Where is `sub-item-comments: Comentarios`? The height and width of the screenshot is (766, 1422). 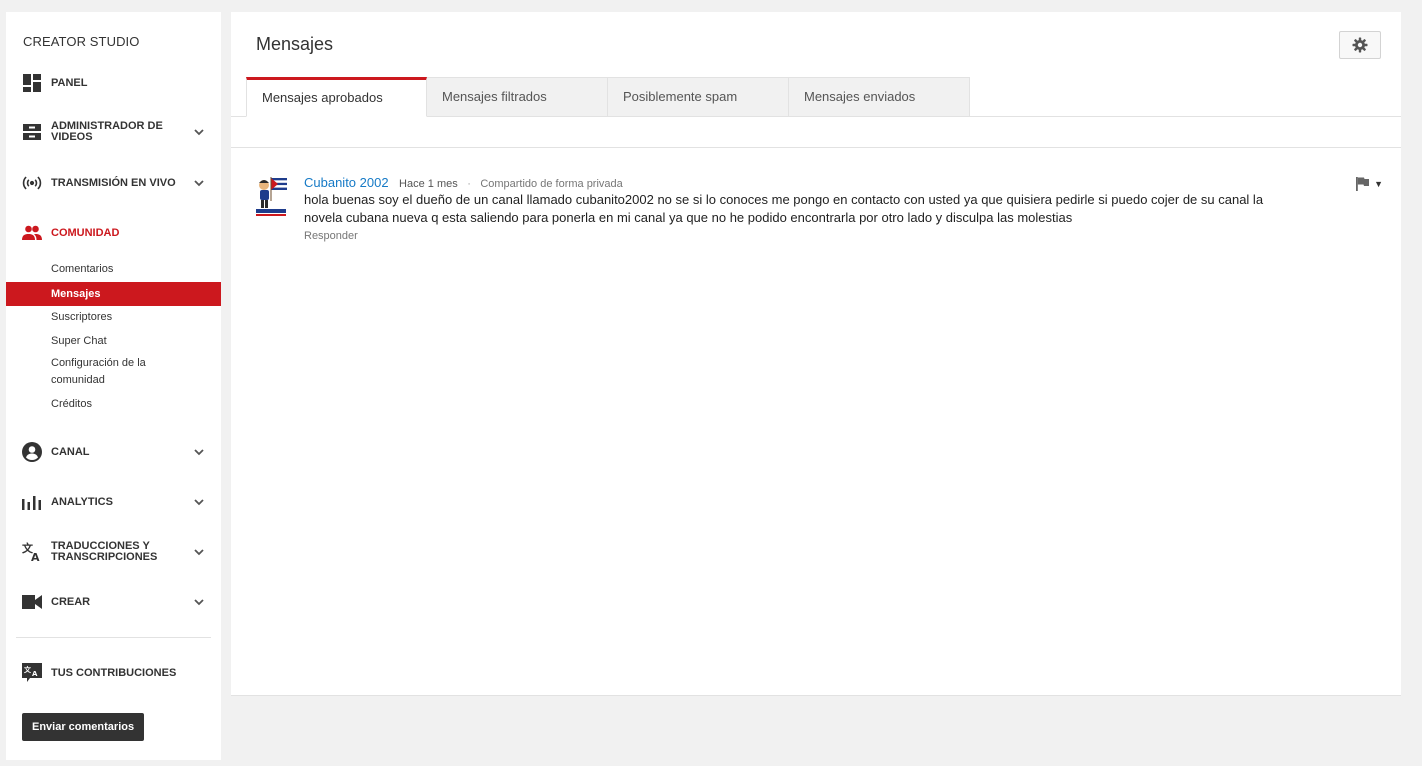 sub-item-comments: Comentarios is located at coordinates (113, 269).